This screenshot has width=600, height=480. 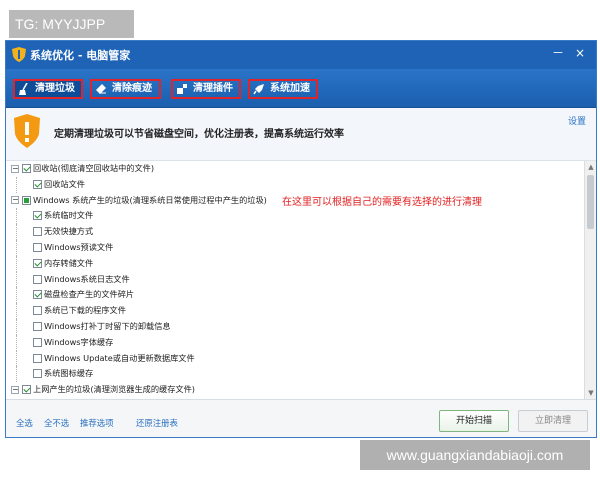 I want to click on tree-item-label: Windows系统日志文件, so click(x=87, y=278).